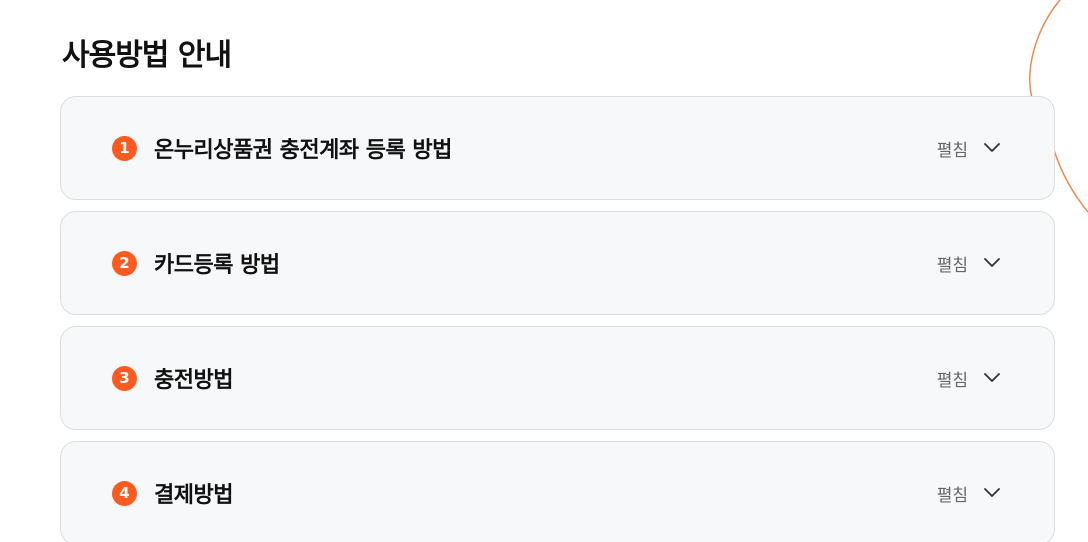 The width and height of the screenshot is (1088, 542). I want to click on decorative-arc-top, so click(1045, 49).